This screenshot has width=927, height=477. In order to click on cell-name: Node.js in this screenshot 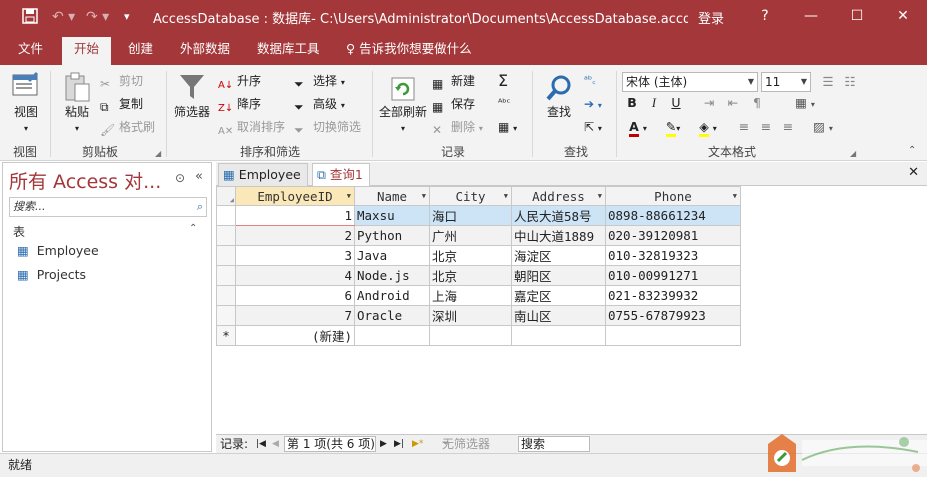, I will do `click(392, 275)`.